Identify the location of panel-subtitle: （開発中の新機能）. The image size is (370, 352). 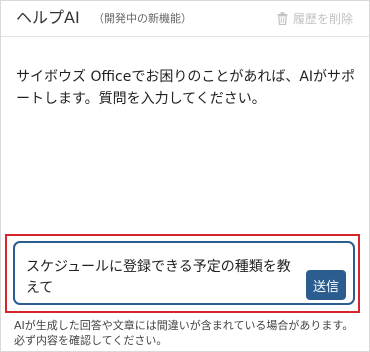
(142, 18).